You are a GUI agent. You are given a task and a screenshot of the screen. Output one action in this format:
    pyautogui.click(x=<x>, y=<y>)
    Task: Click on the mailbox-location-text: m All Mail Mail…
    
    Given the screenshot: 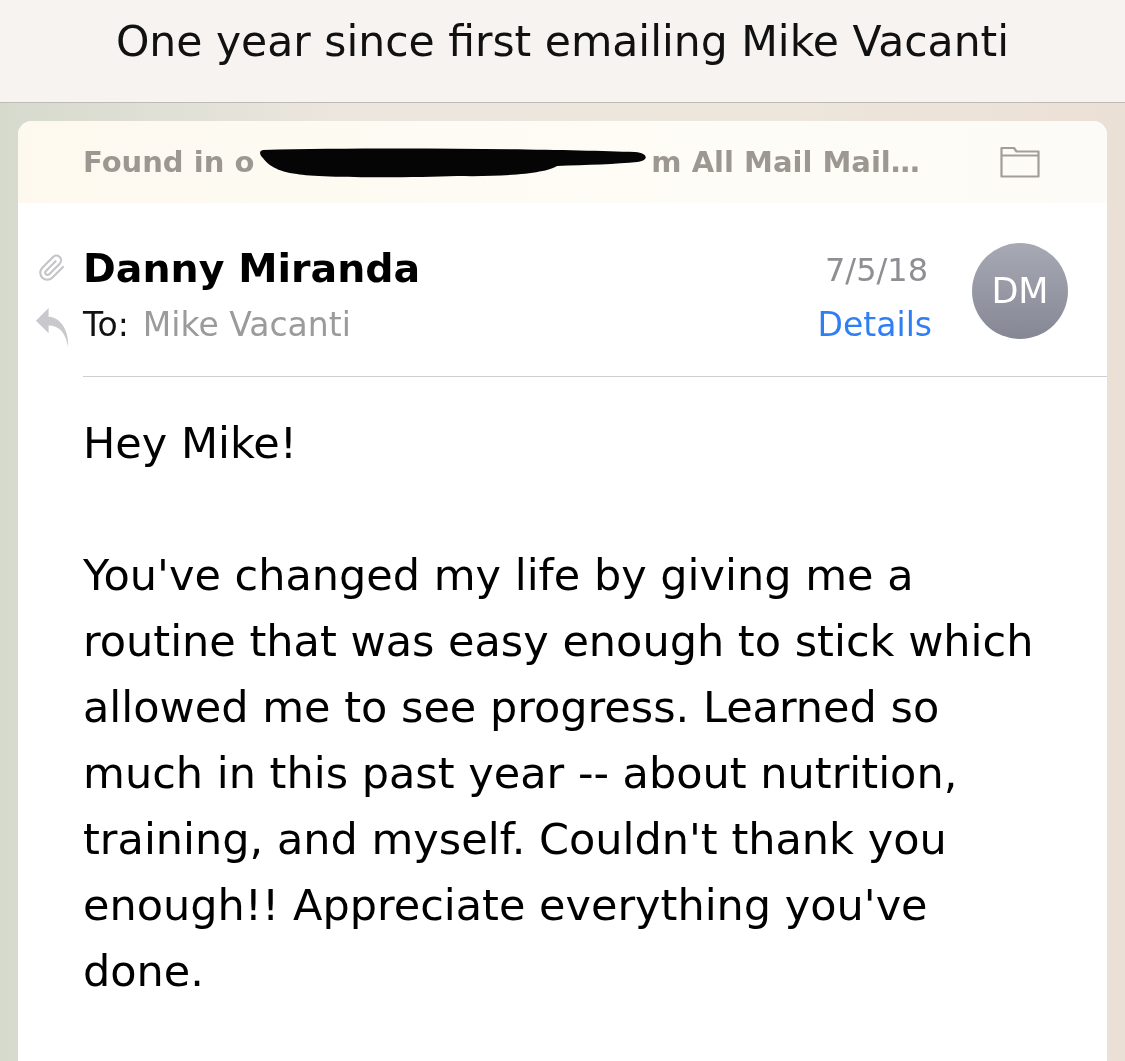 What is the action you would take?
    pyautogui.click(x=785, y=162)
    